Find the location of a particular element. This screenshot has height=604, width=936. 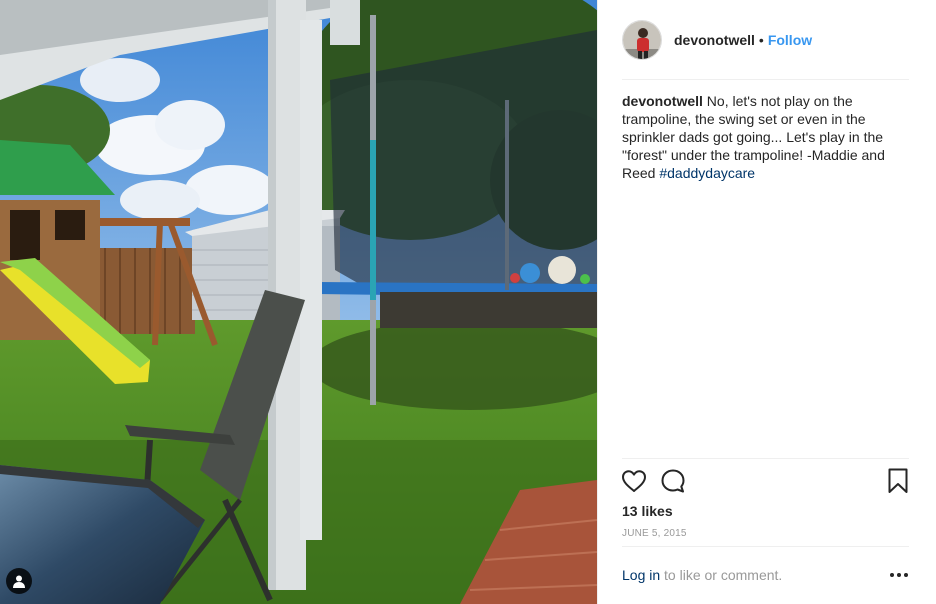

caption-username: devonotwell is located at coordinates (662, 101).